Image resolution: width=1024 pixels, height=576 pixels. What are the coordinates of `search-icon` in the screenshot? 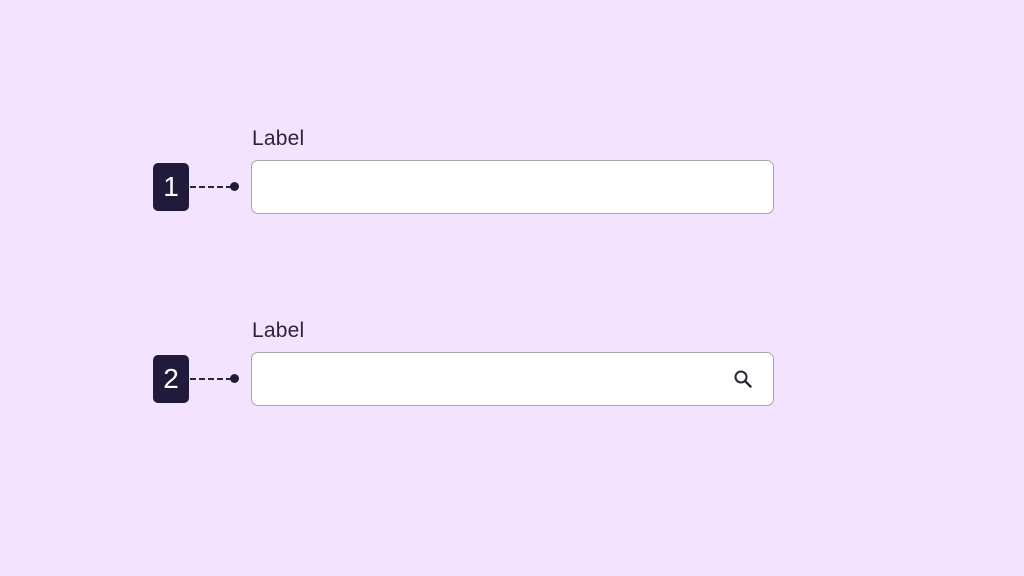 It's located at (743, 379).